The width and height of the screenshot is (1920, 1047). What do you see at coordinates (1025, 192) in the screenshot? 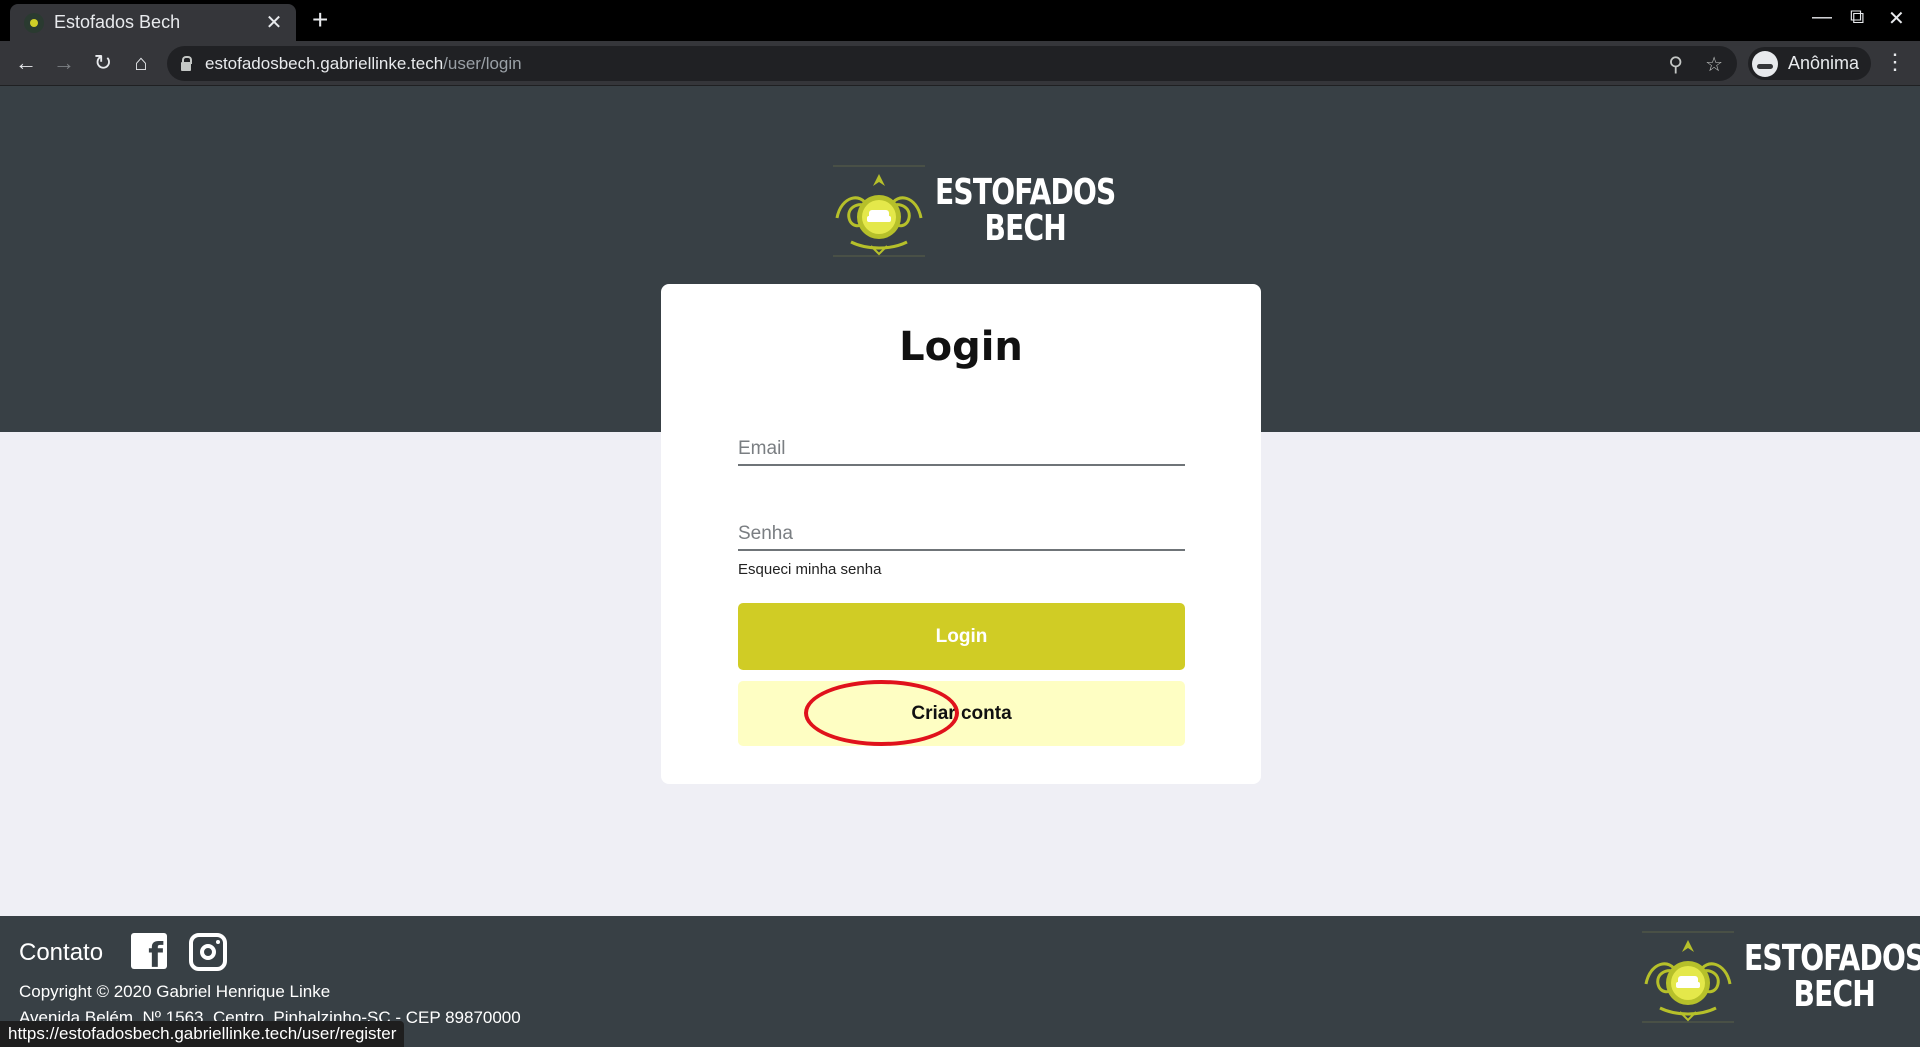
I see `brand-line-1: ESTOFADOS` at bounding box center [1025, 192].